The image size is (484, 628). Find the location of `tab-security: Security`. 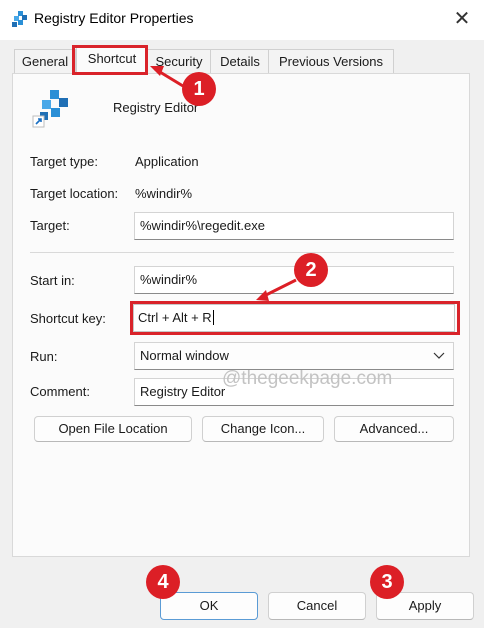

tab-security: Security is located at coordinates (179, 61).